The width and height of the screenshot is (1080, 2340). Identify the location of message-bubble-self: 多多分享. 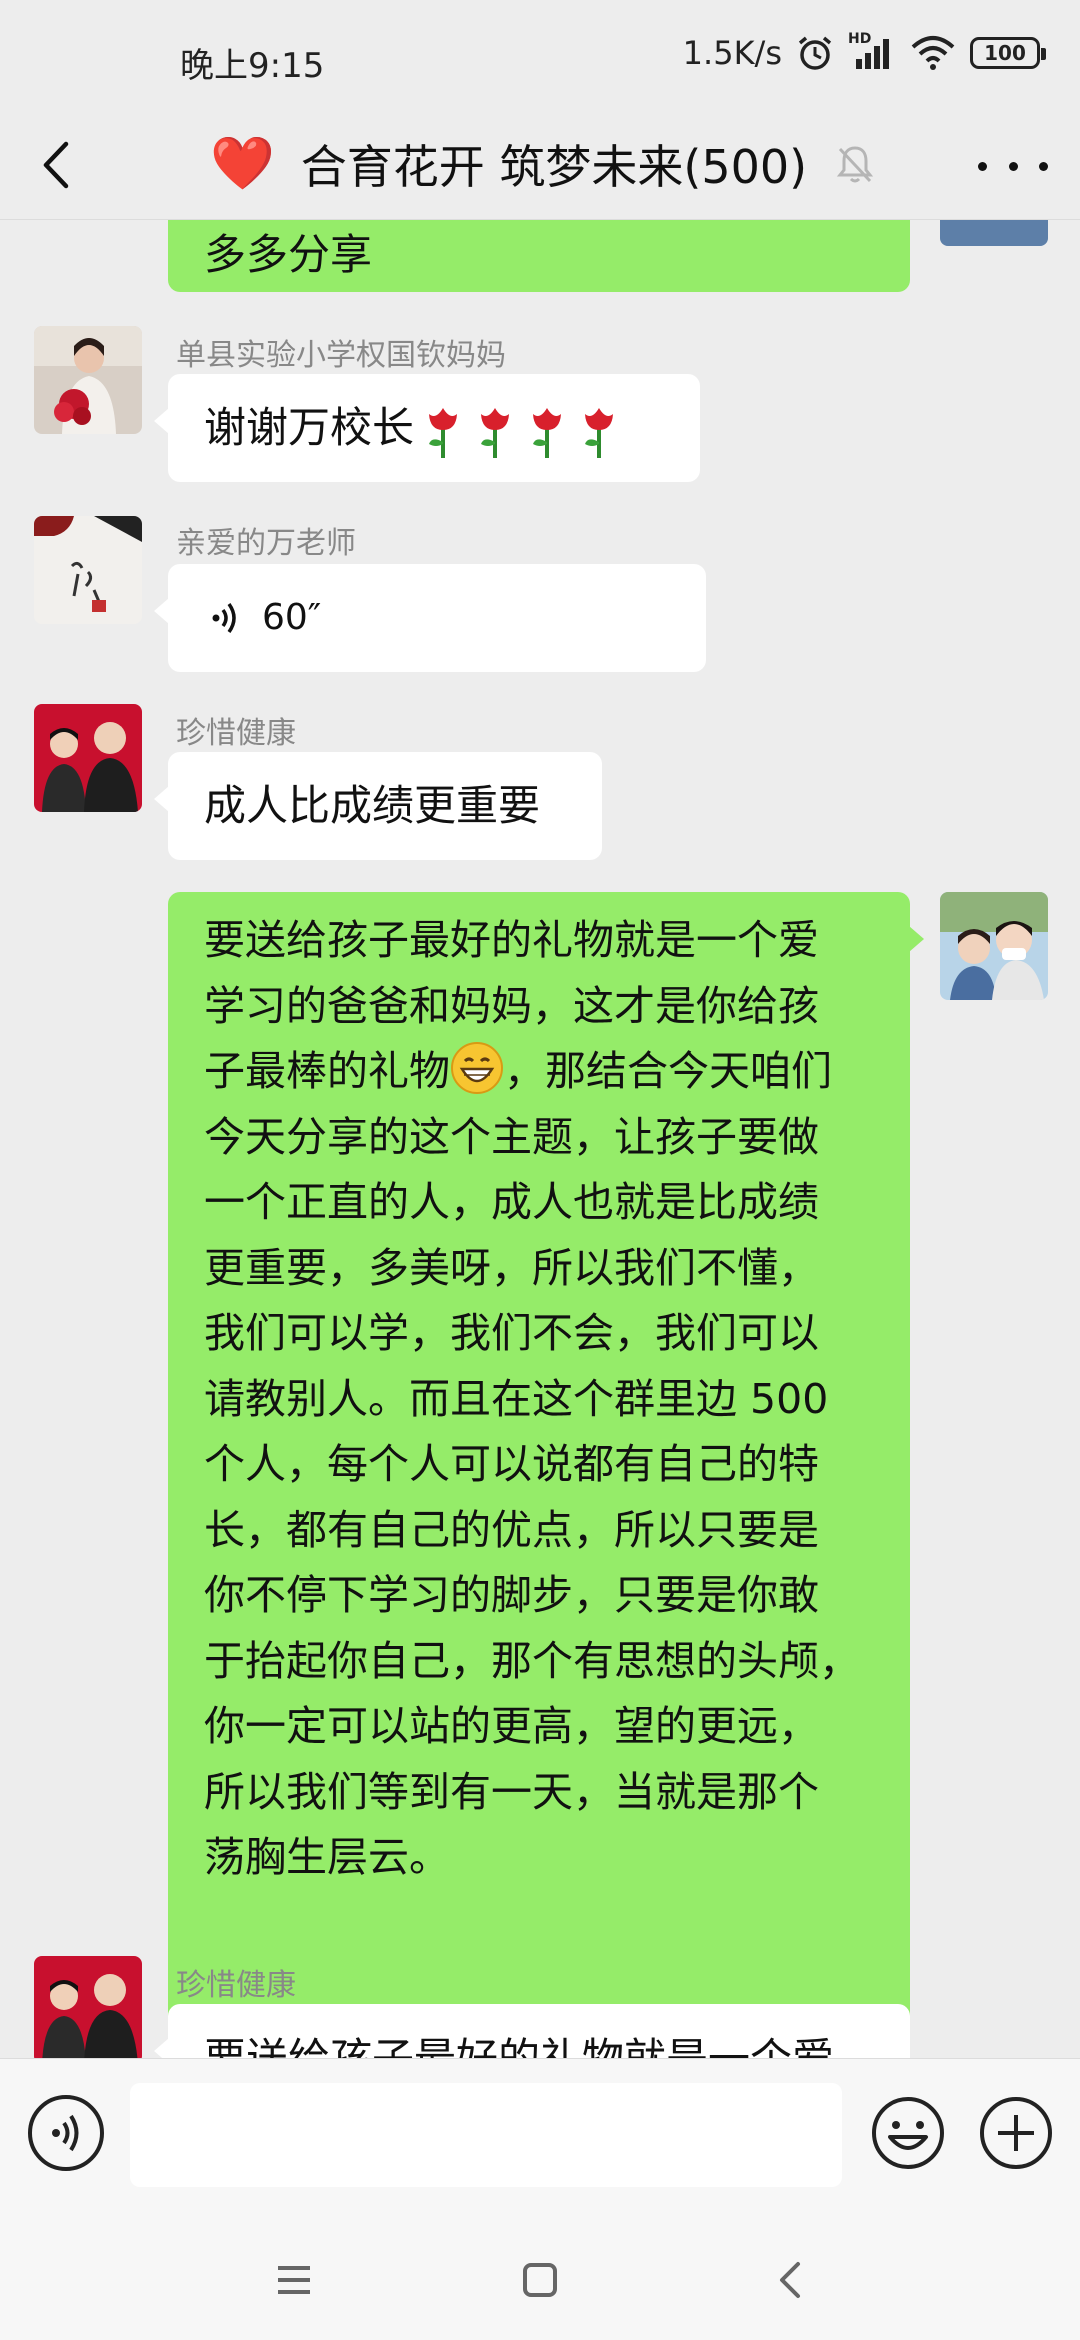
(539, 256).